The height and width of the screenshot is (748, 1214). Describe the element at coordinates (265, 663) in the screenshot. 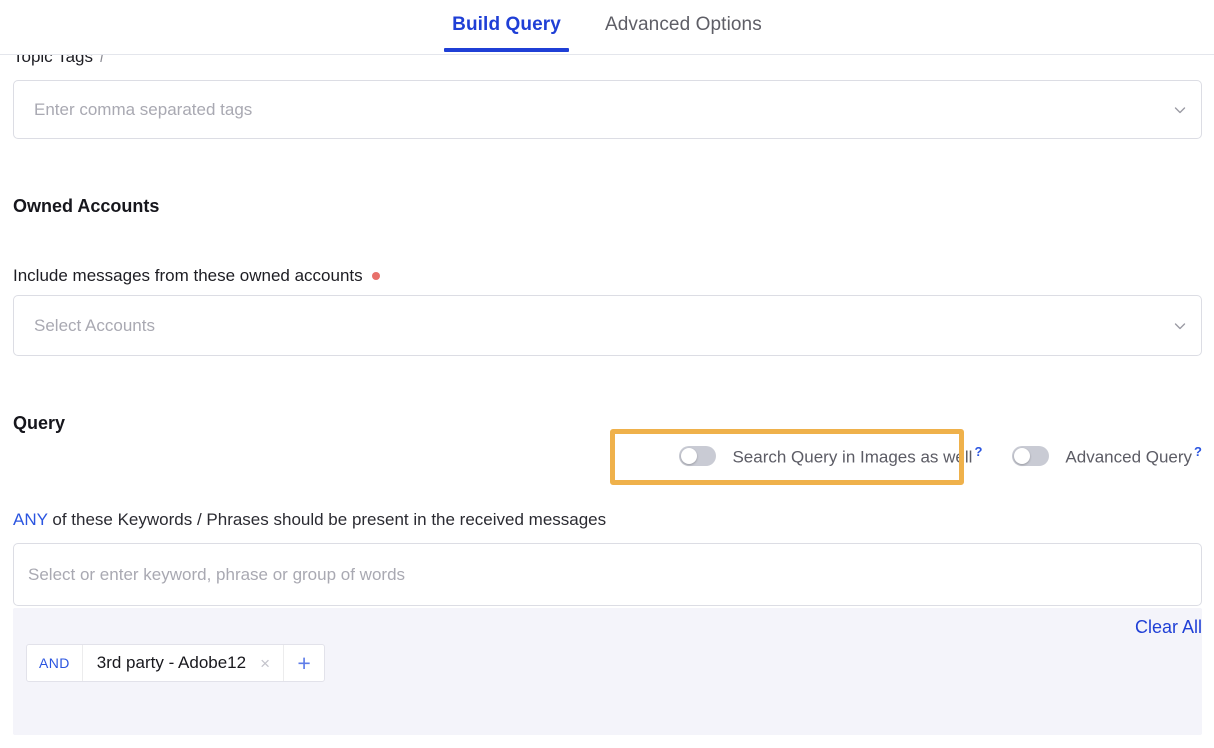

I see `close-icon: ×` at that location.